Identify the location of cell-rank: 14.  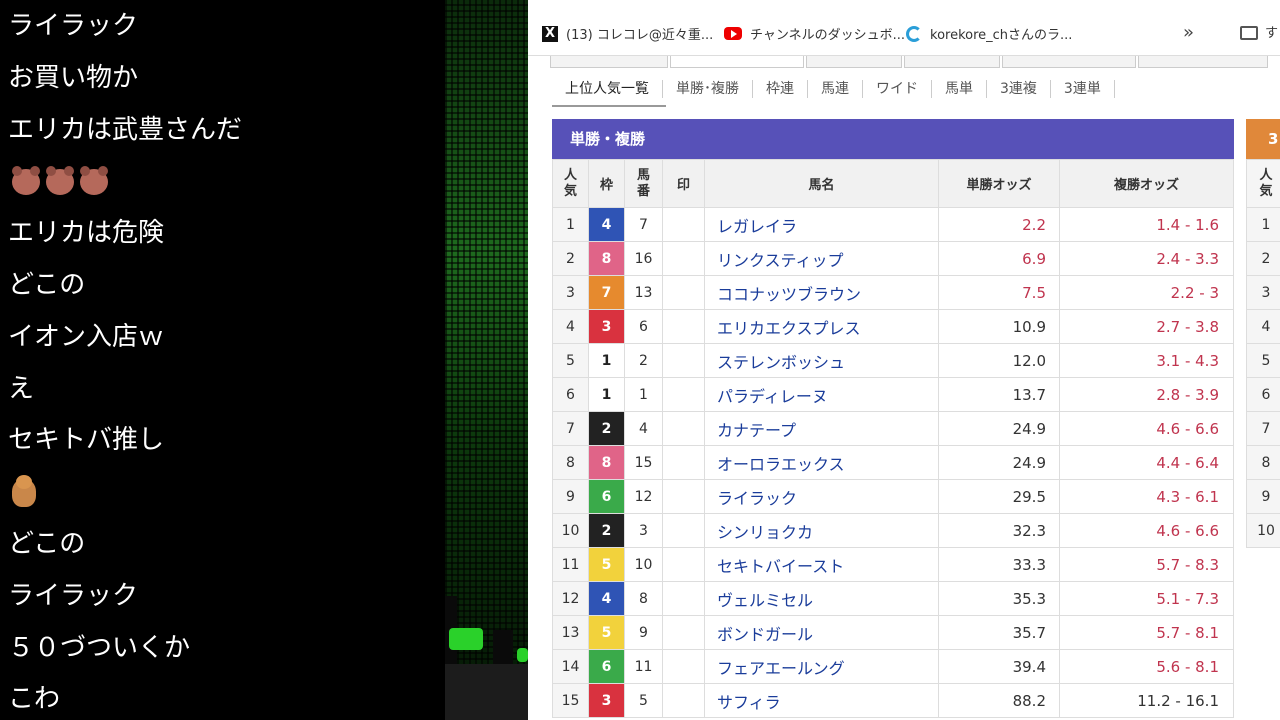
(570, 666).